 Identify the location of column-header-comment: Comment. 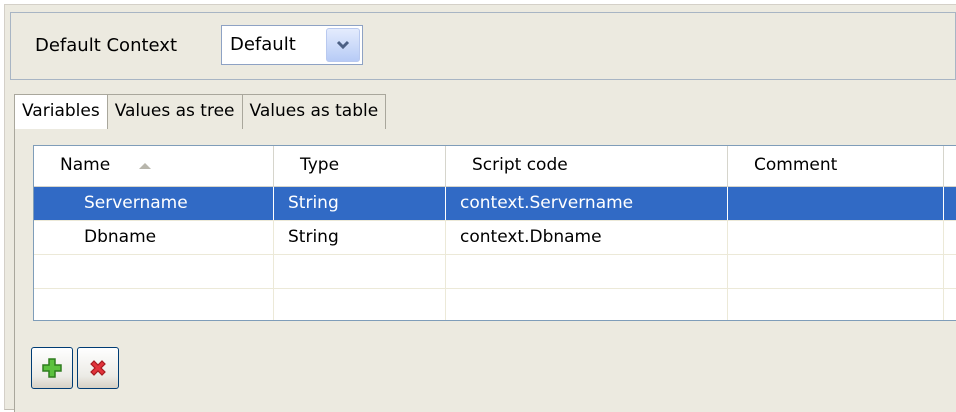
(836, 166).